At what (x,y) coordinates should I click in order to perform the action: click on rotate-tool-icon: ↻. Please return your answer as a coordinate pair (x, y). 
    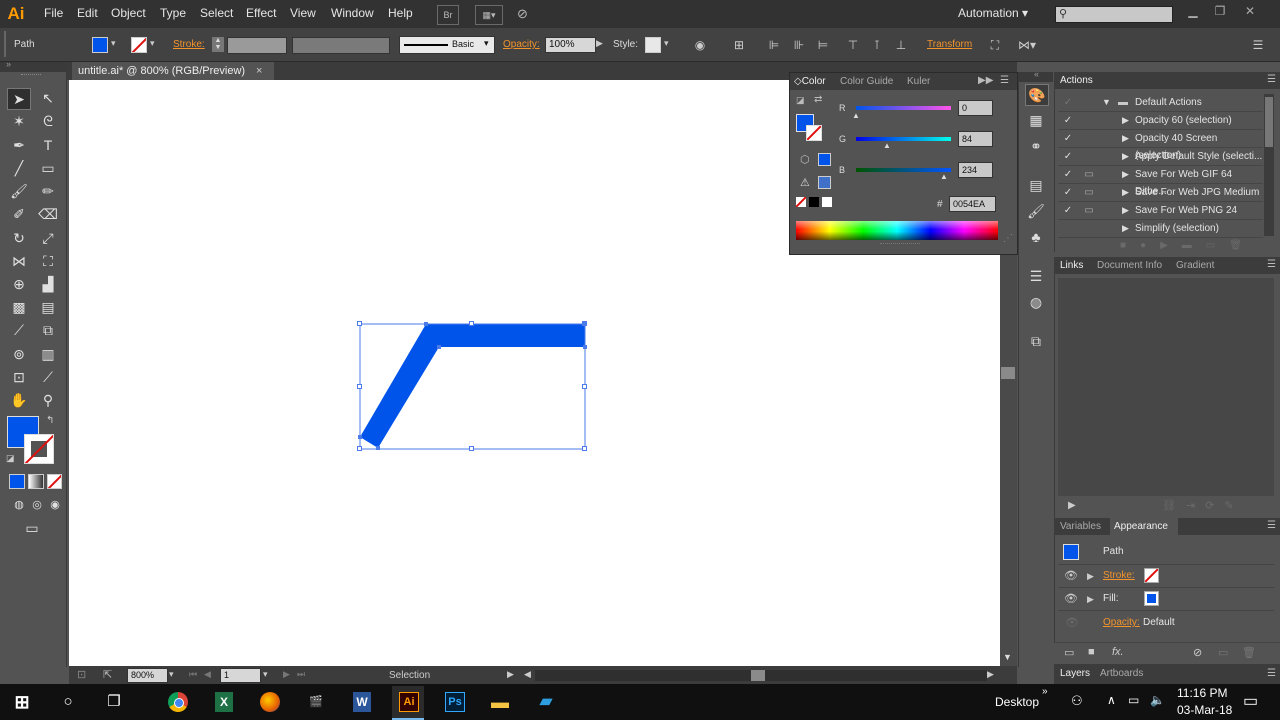
    Looking at the image, I should click on (19, 238).